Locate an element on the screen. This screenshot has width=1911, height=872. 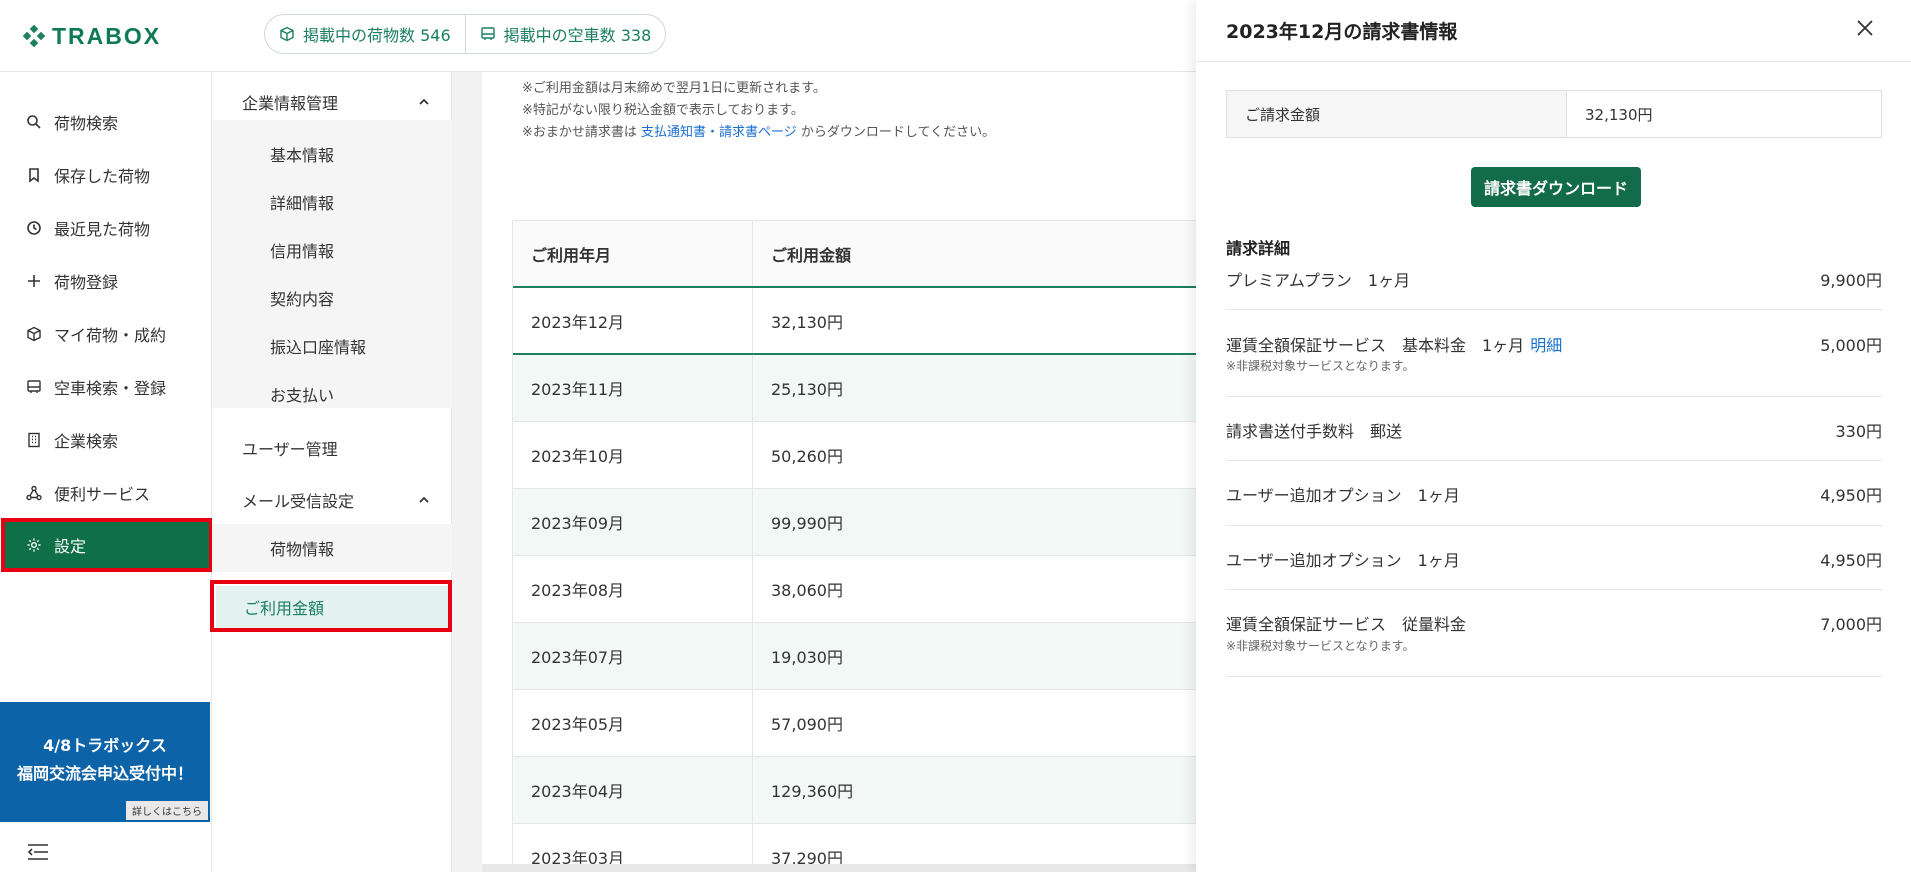
submenu-cargo-info: 荷物情報 is located at coordinates (332, 548).